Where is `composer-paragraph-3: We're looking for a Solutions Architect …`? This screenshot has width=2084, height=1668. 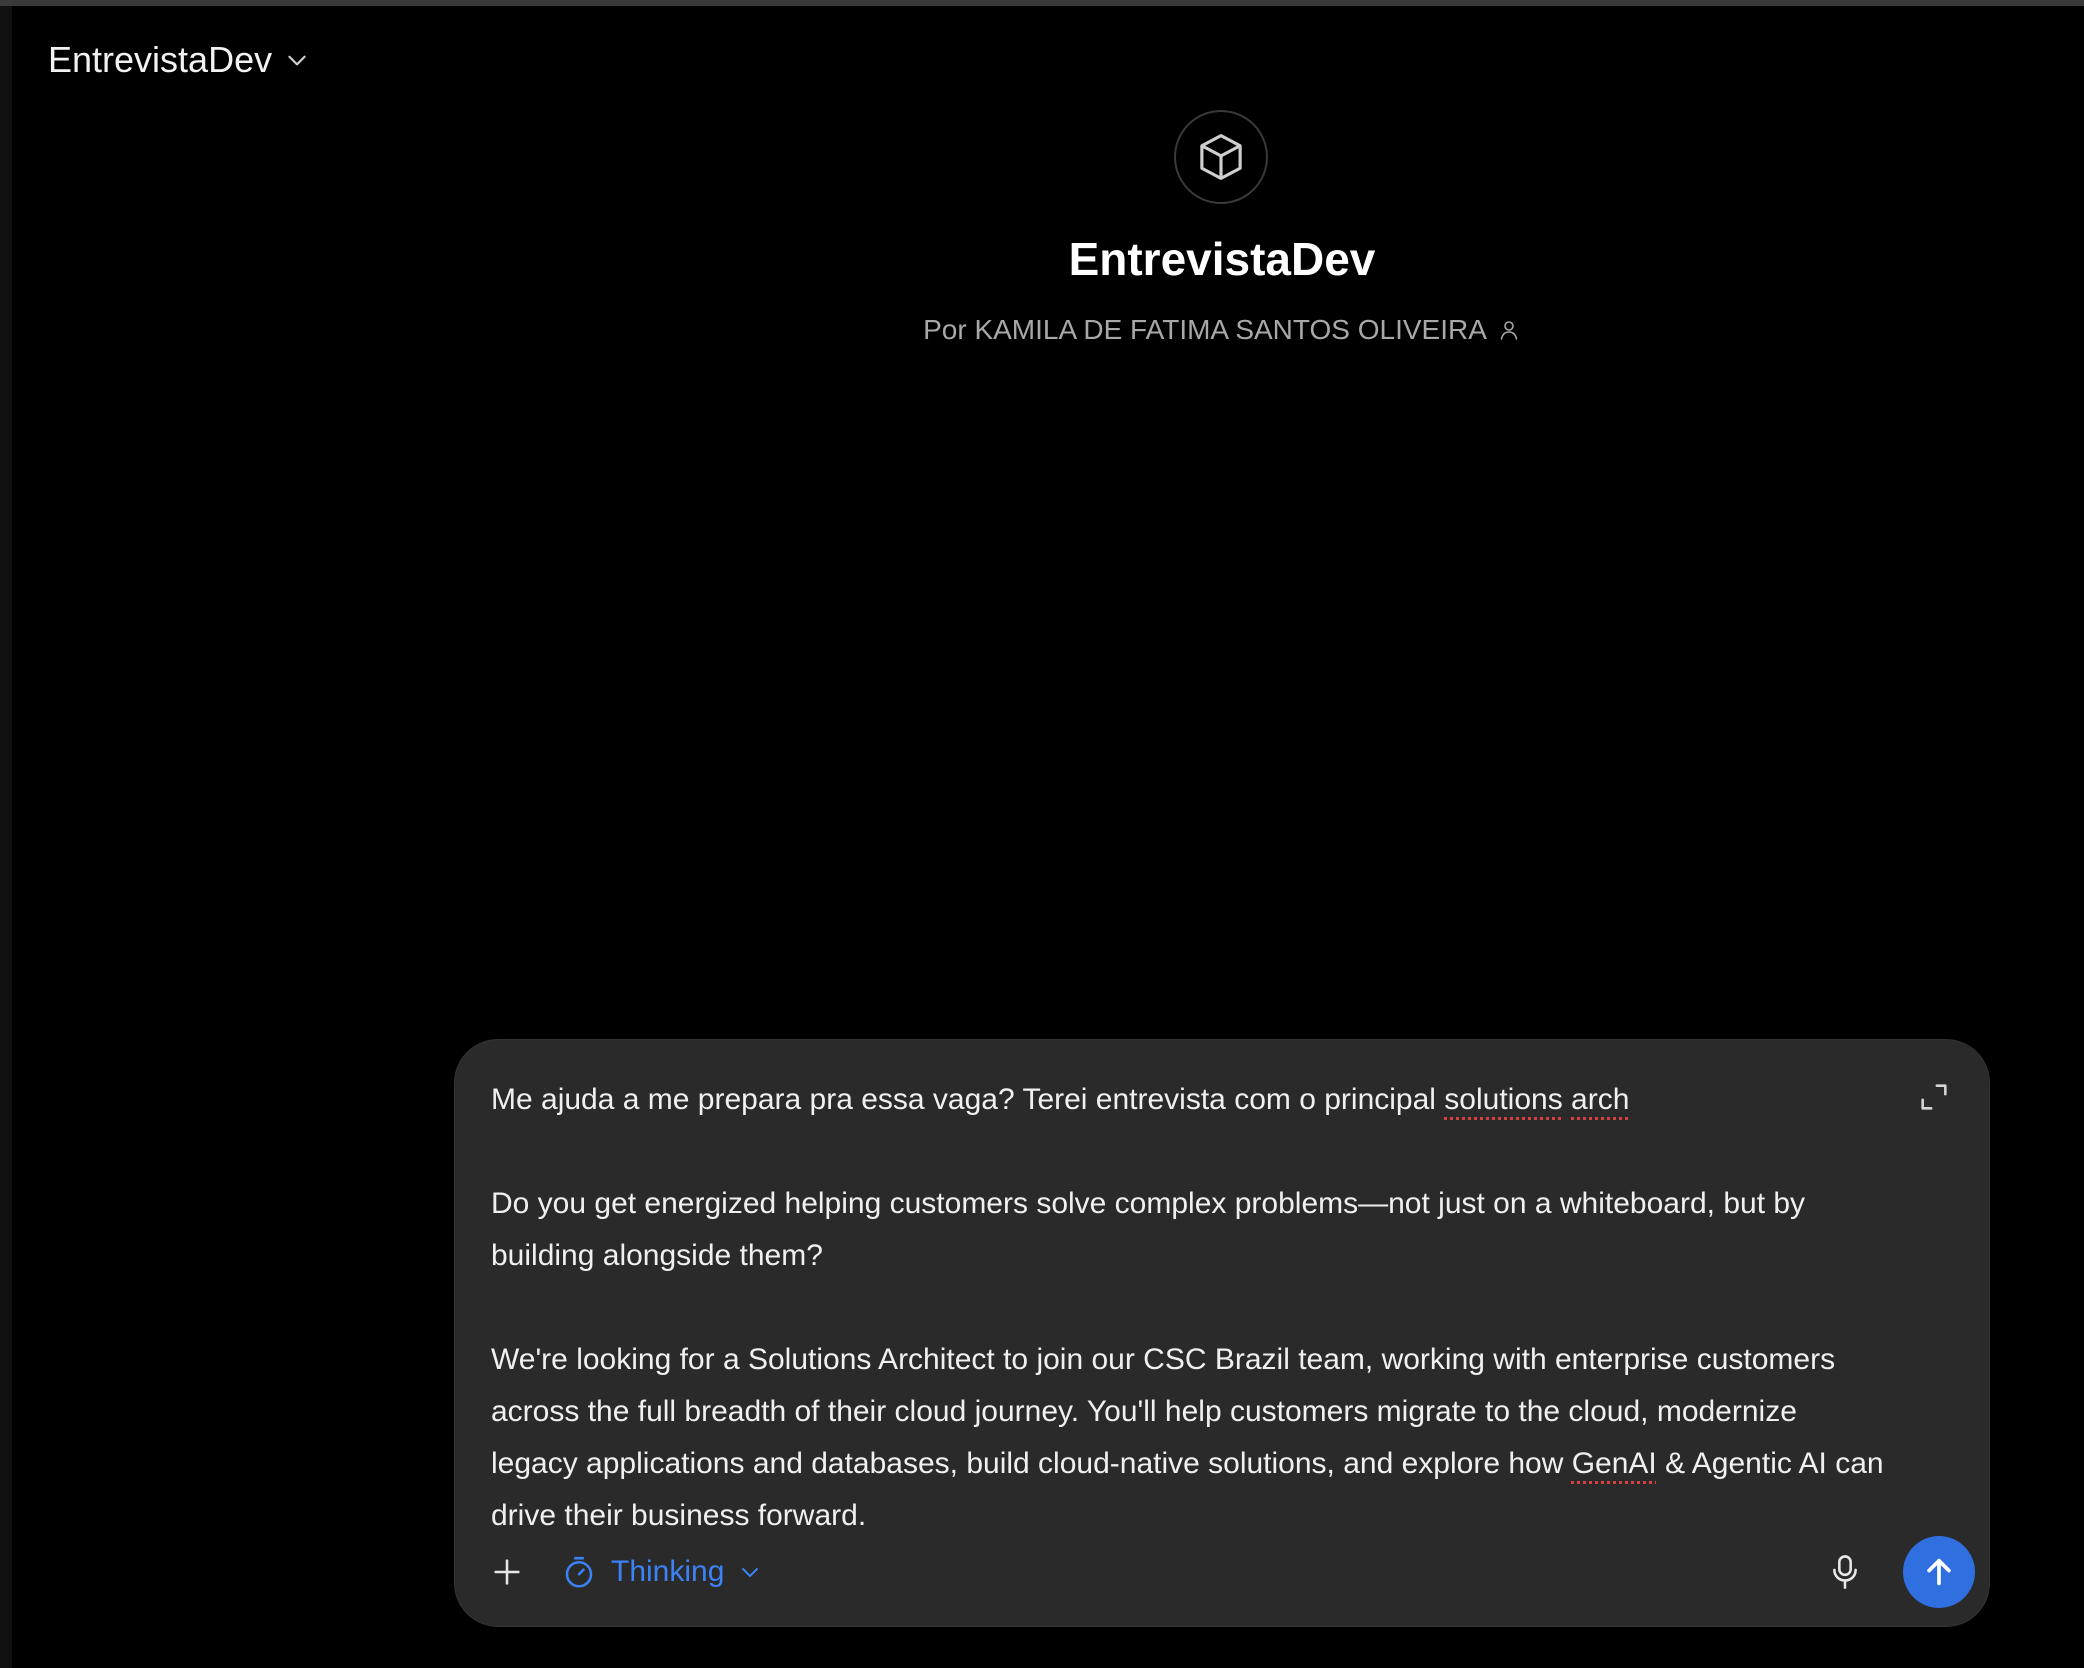 composer-paragraph-3: We're looking for a Solutions Architect … is located at coordinates (1187, 1437).